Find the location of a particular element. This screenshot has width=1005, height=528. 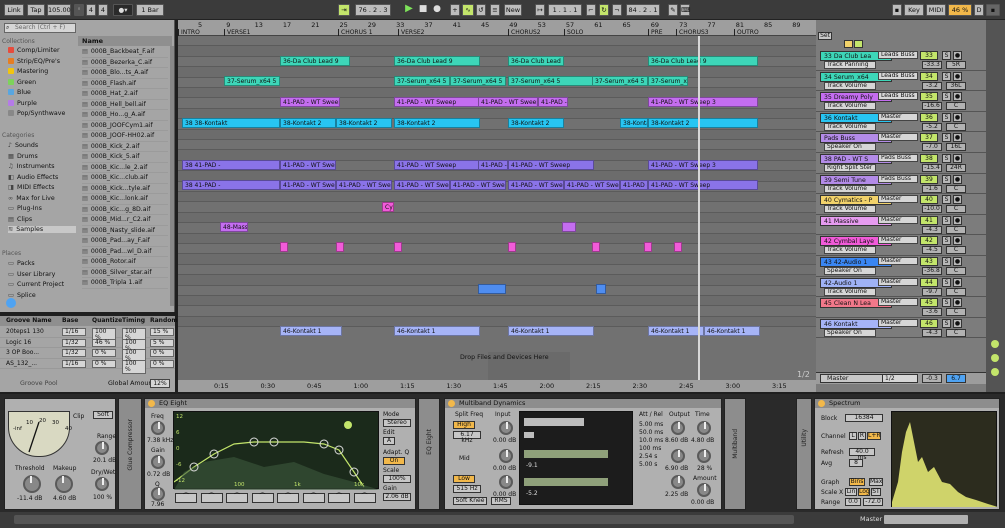

groove-cell: 100 % is located at coordinates (134, 366).